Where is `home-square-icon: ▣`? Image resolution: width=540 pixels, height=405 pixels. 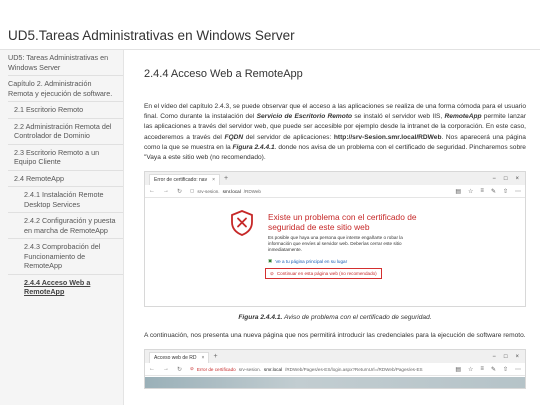
home-square-icon: ▣ is located at coordinates (270, 261).